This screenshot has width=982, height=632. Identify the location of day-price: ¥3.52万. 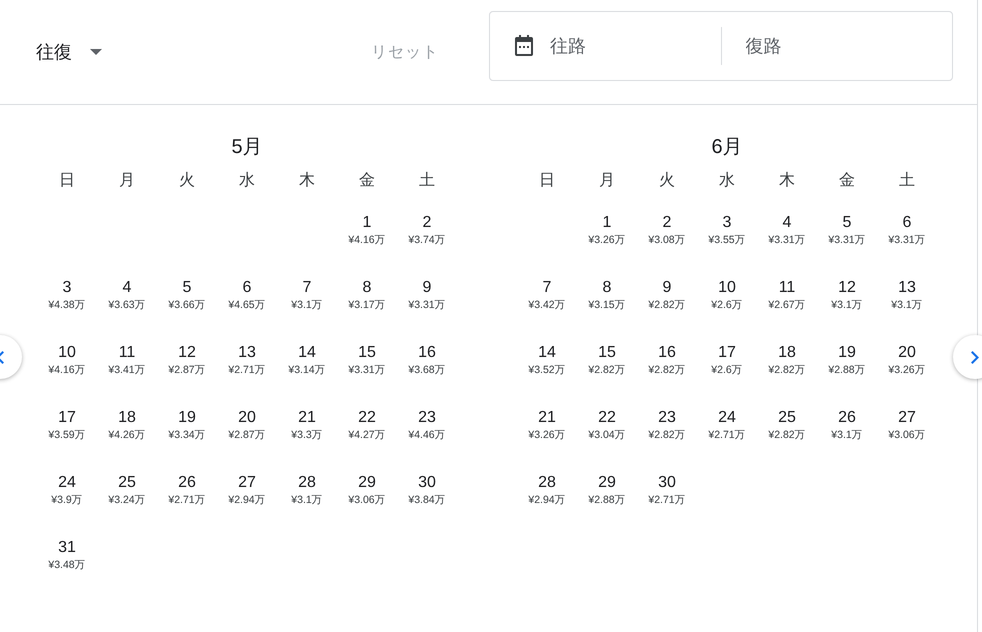
(547, 370).